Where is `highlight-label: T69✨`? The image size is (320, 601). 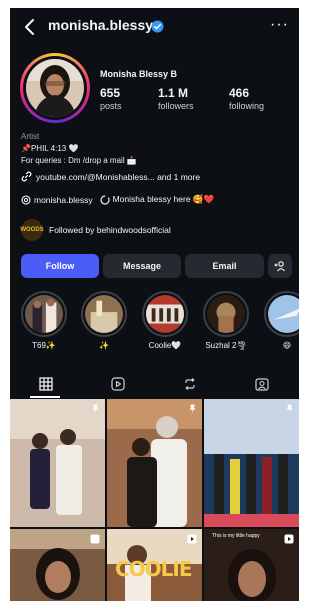
highlight-label: T69✨ is located at coordinates (44, 345).